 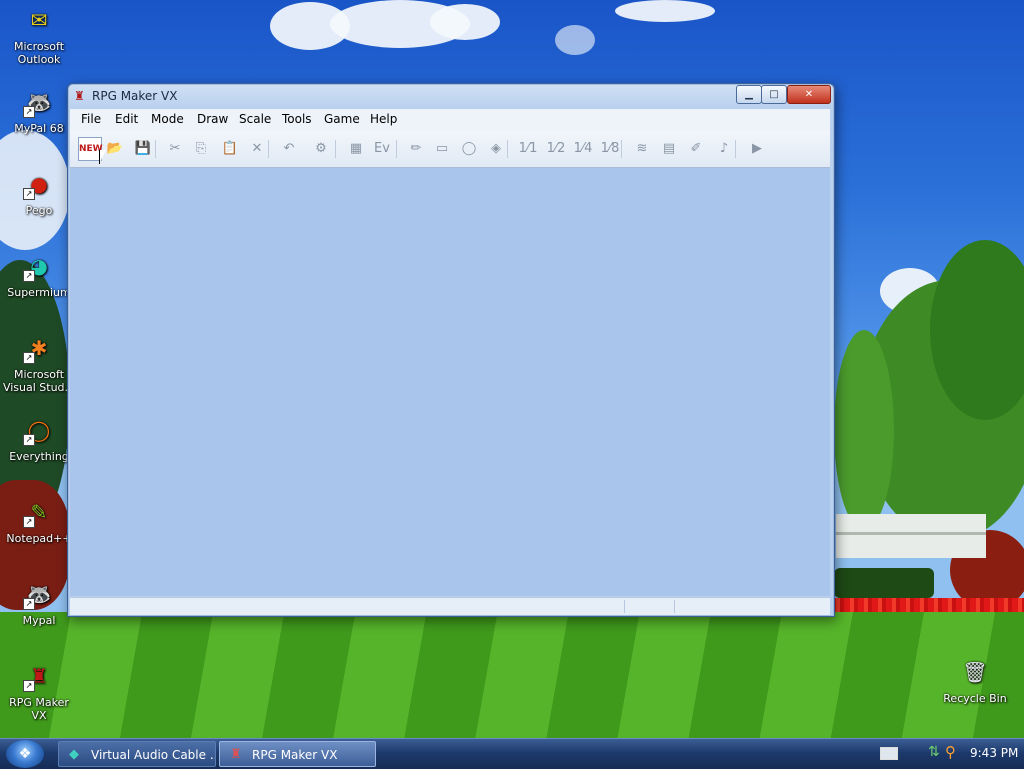 I want to click on rectangle-icon: ▭, so click(x=442, y=149).